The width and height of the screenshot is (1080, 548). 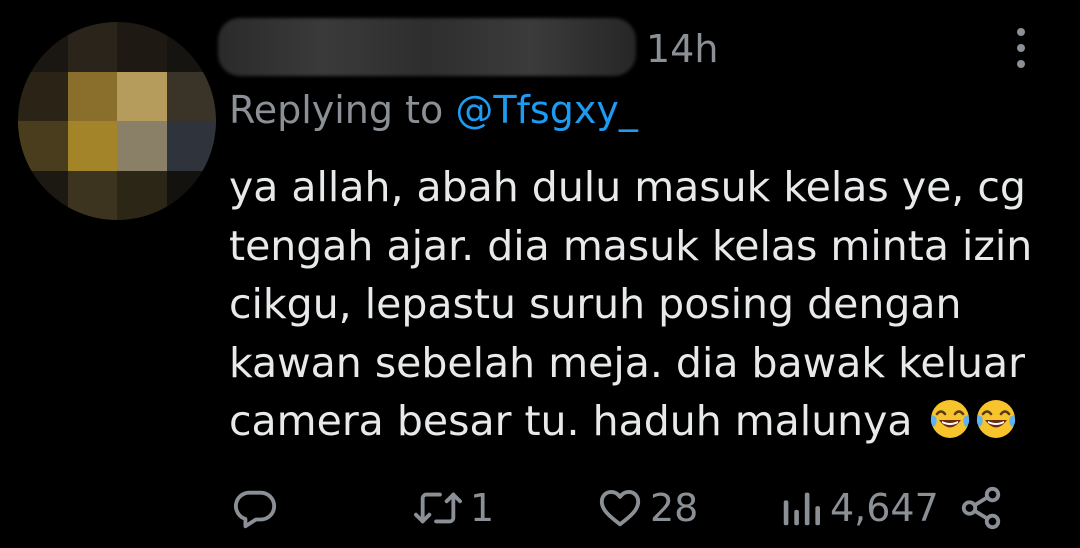 What do you see at coordinates (647, 508) in the screenshot?
I see `like-button: 28` at bounding box center [647, 508].